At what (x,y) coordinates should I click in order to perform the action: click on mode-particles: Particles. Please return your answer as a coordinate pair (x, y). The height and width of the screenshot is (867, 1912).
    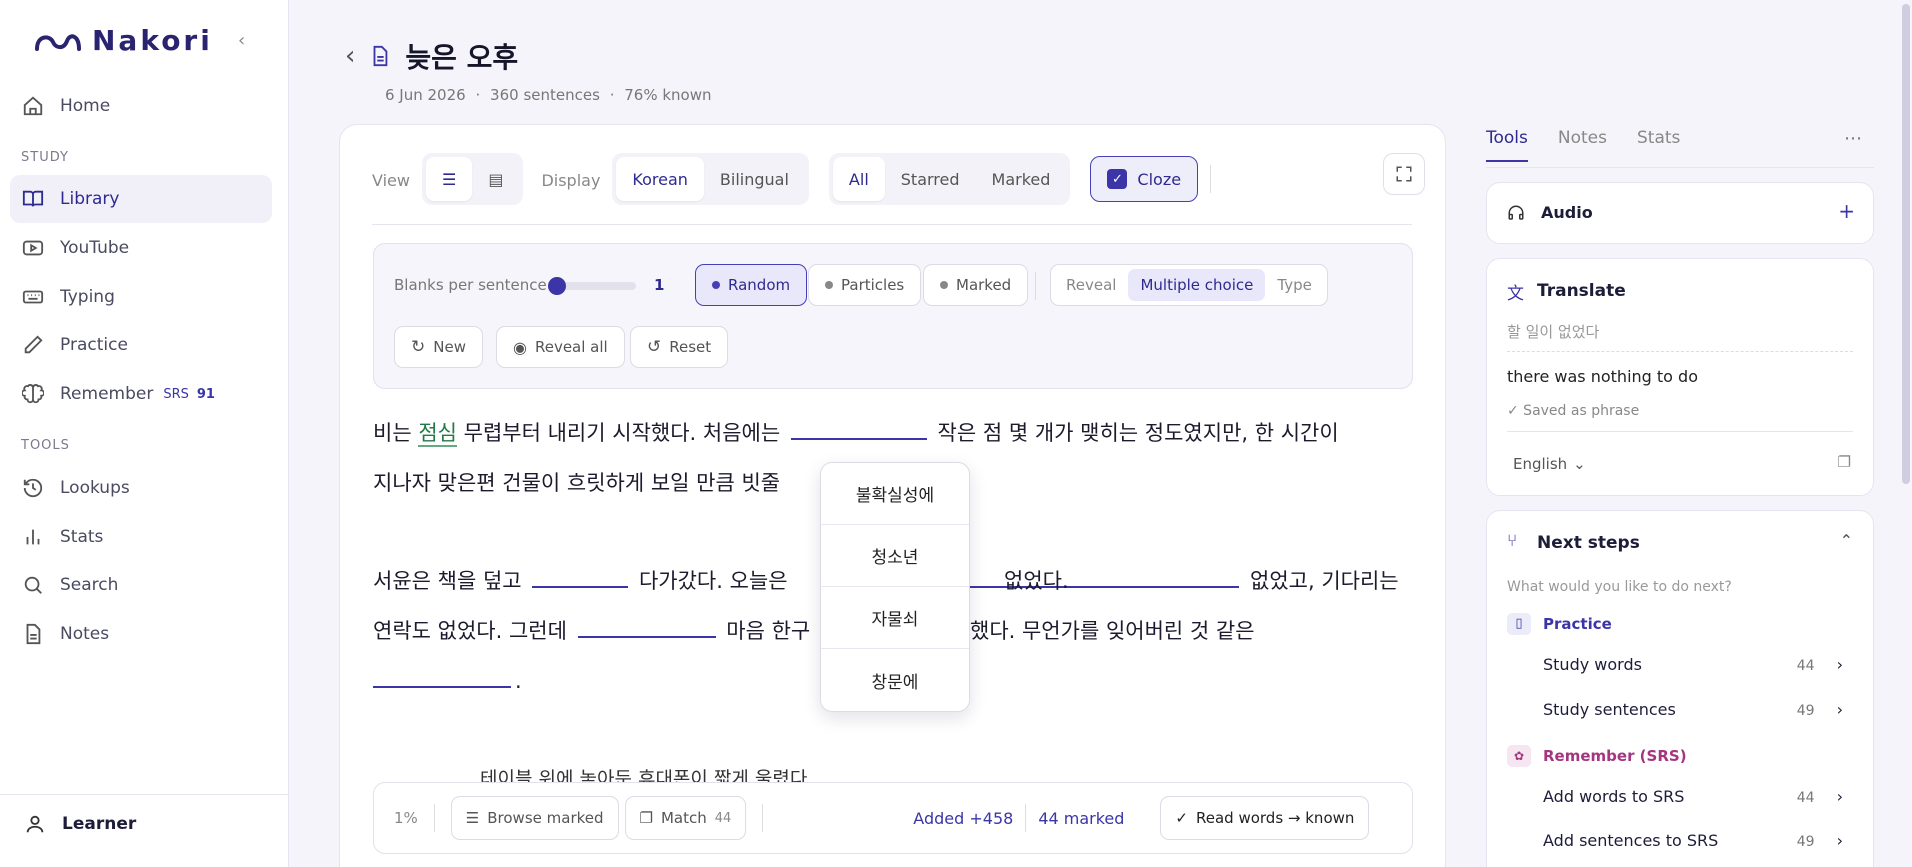
    Looking at the image, I should click on (865, 285).